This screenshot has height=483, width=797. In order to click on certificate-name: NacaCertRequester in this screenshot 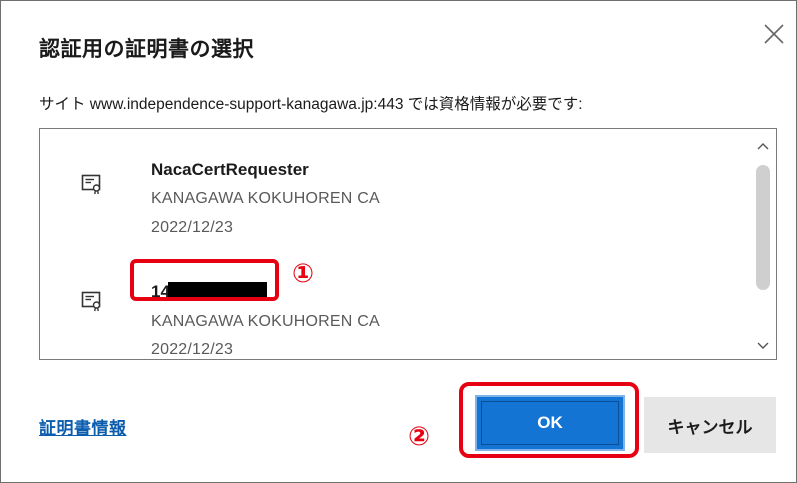, I will do `click(230, 169)`.